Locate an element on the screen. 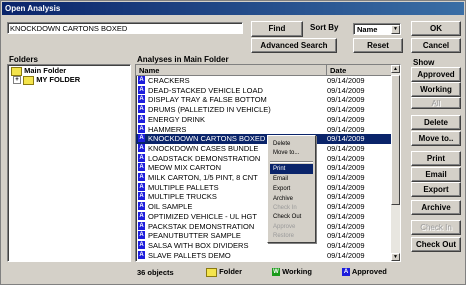 This screenshot has height=285, width=466. row-name: SLAVE PALLETS DEMO is located at coordinates (189, 255).